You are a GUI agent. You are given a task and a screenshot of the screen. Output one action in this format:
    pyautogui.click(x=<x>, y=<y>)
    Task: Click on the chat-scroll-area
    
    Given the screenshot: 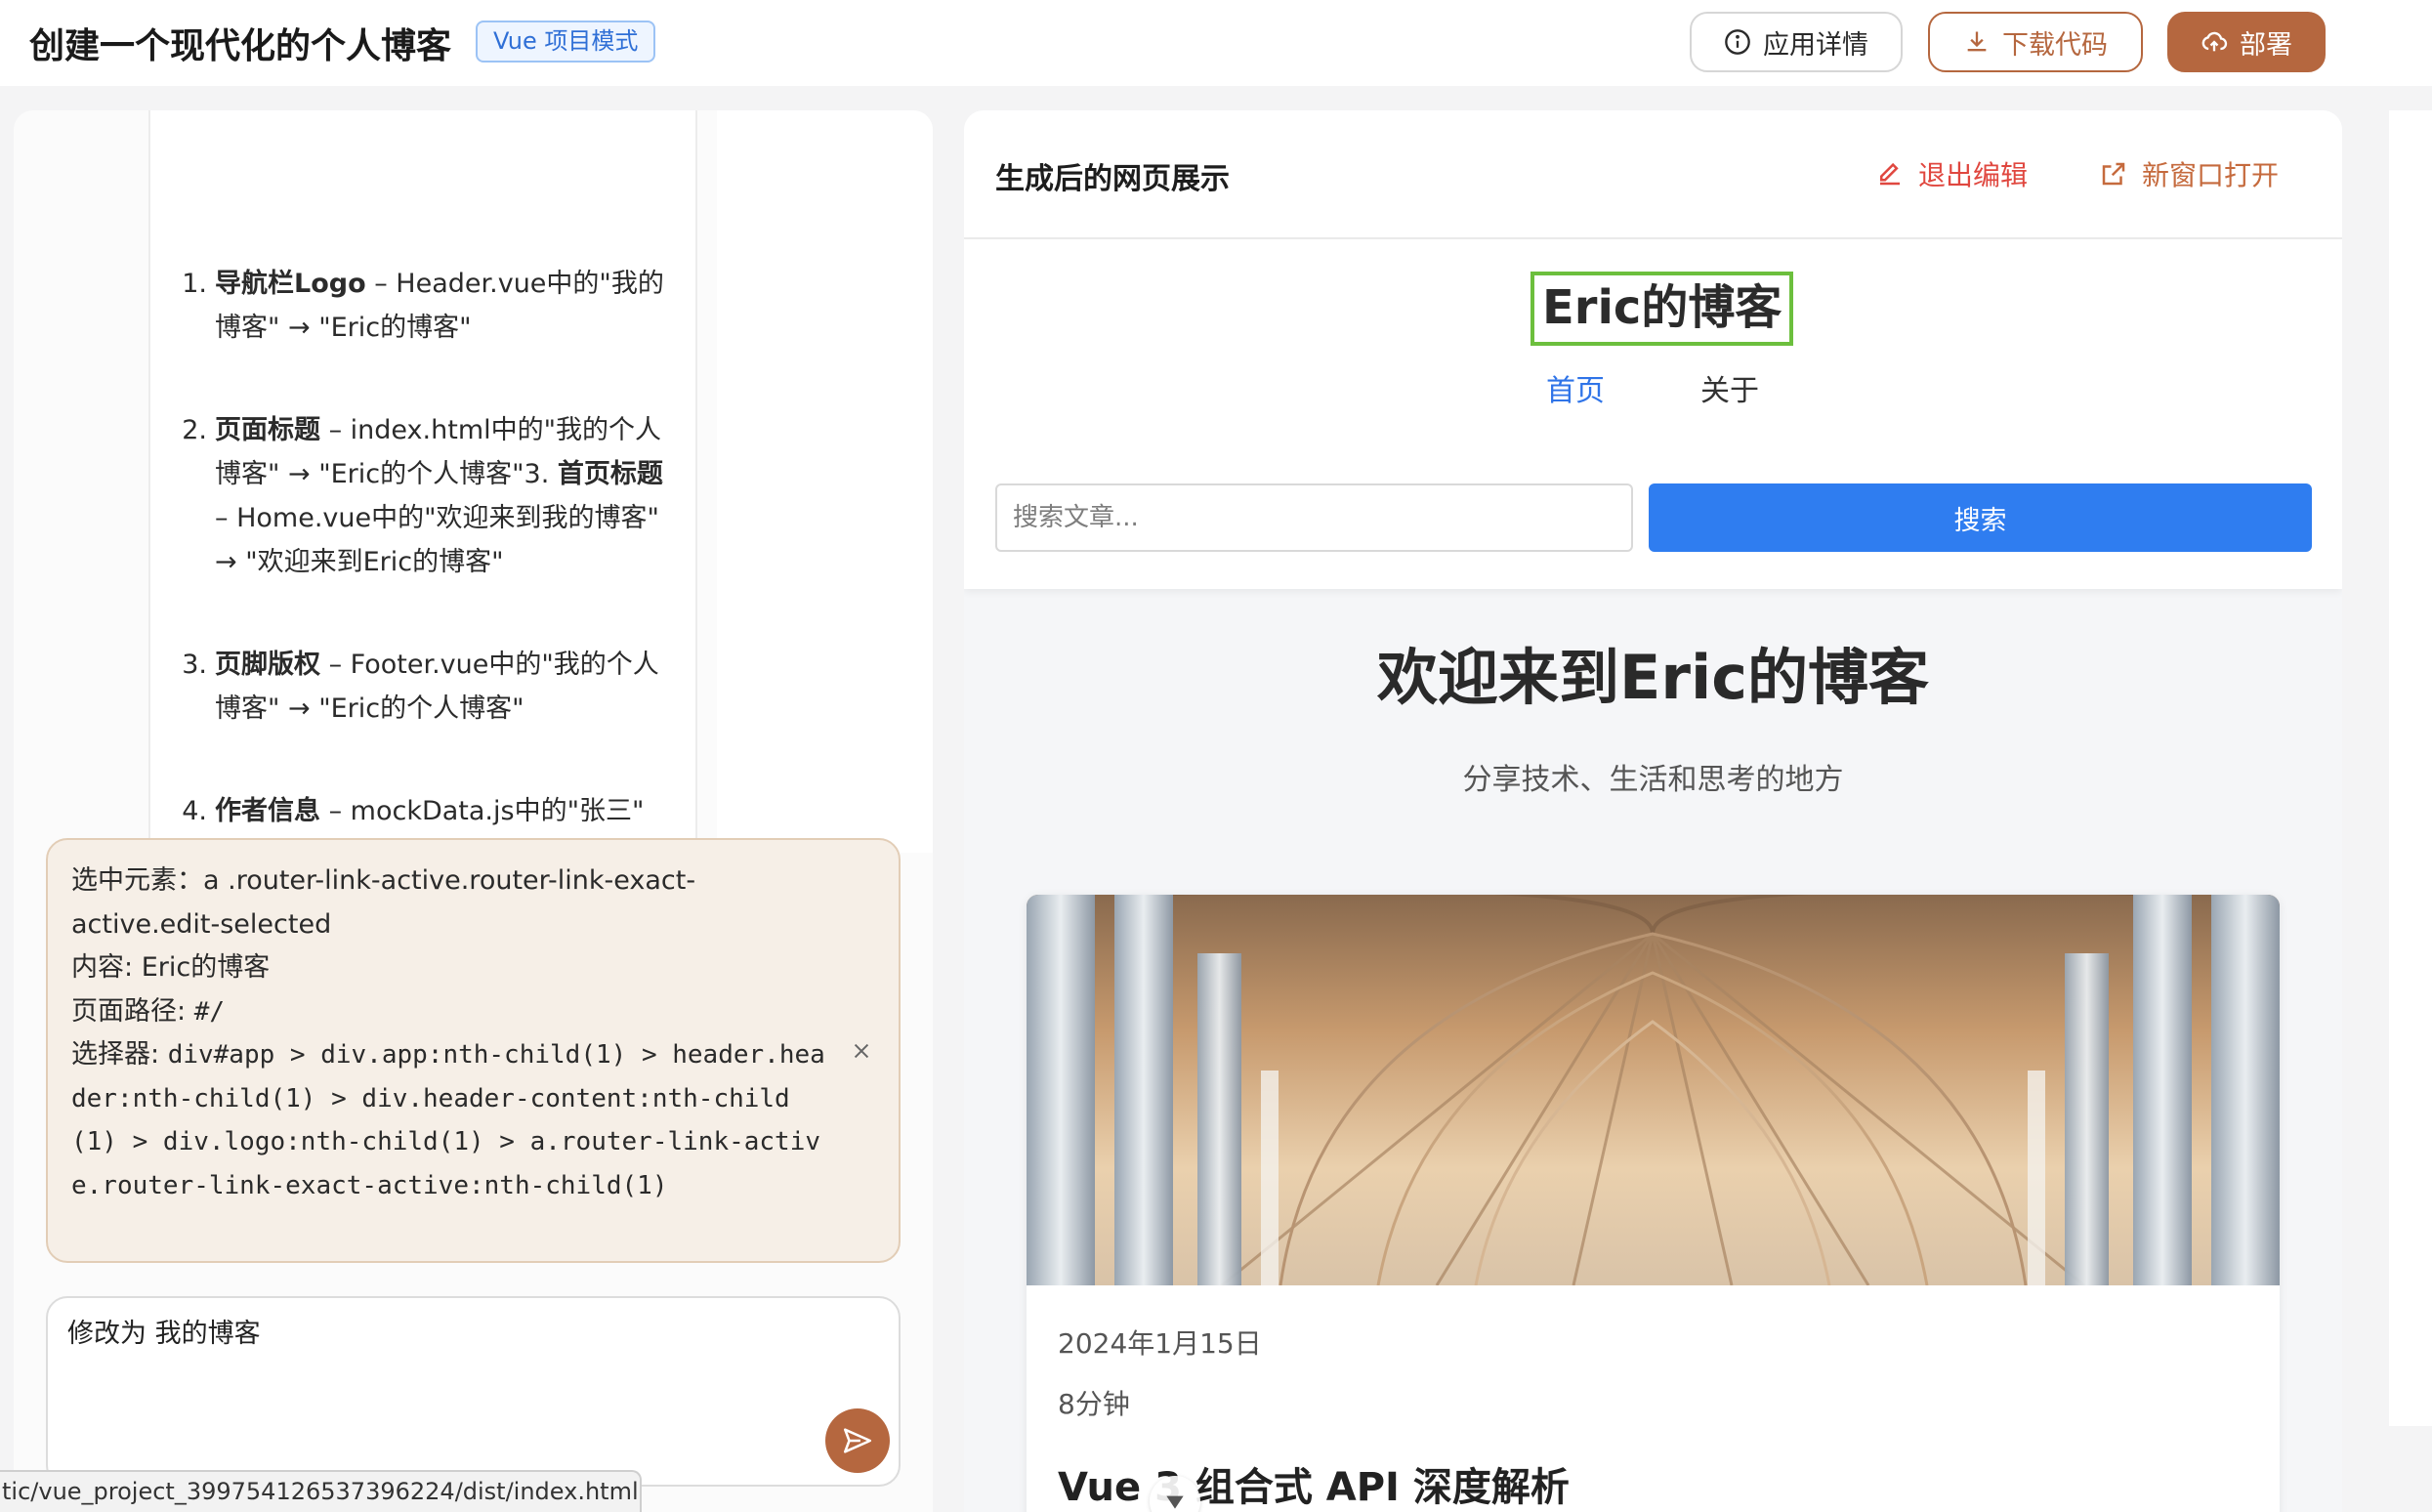 What is the action you would take?
    pyautogui.click(x=825, y=481)
    